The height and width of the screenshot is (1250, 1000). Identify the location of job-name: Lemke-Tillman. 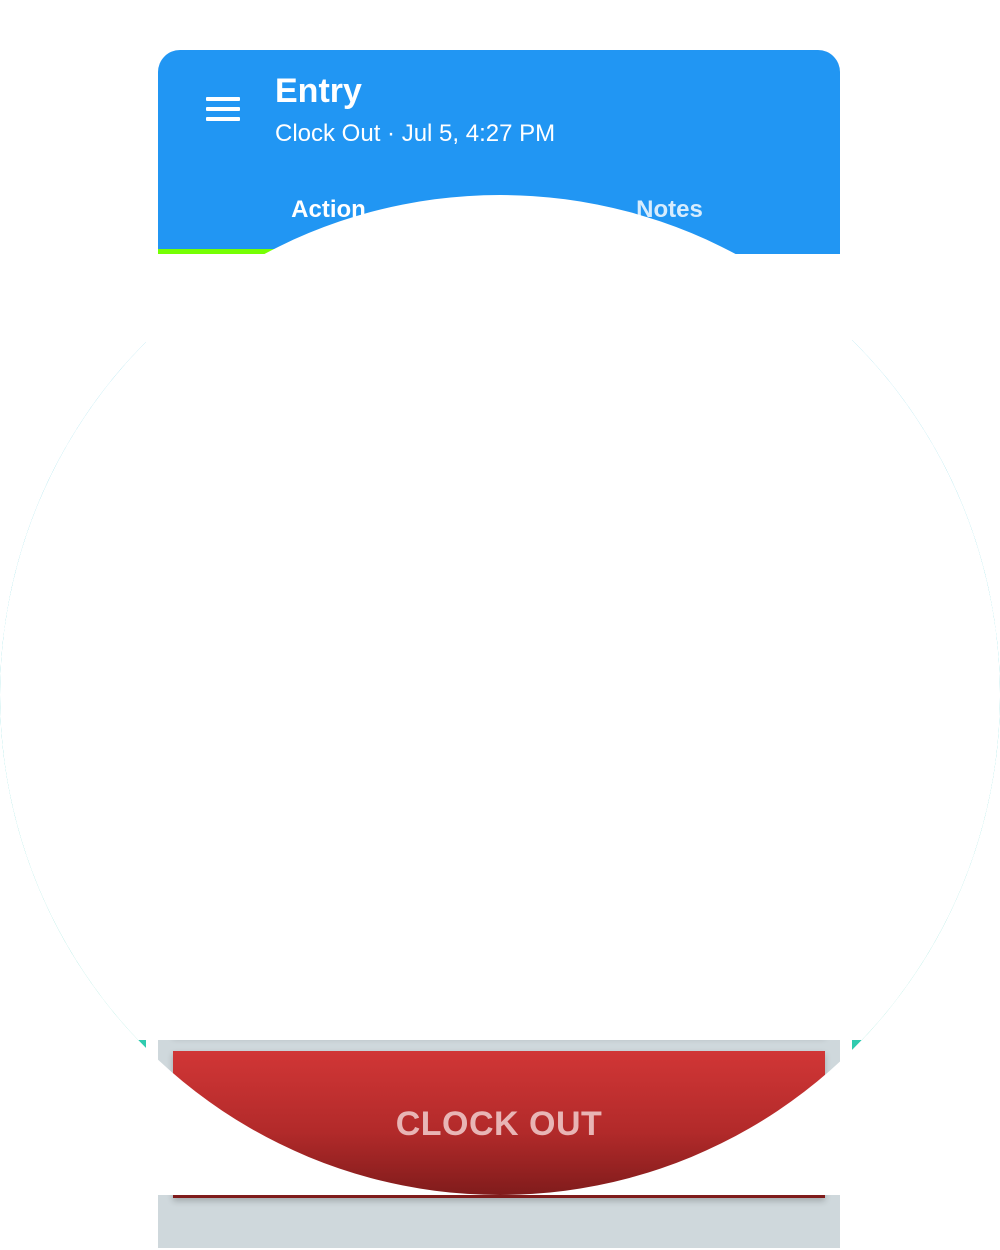
(375, 457).